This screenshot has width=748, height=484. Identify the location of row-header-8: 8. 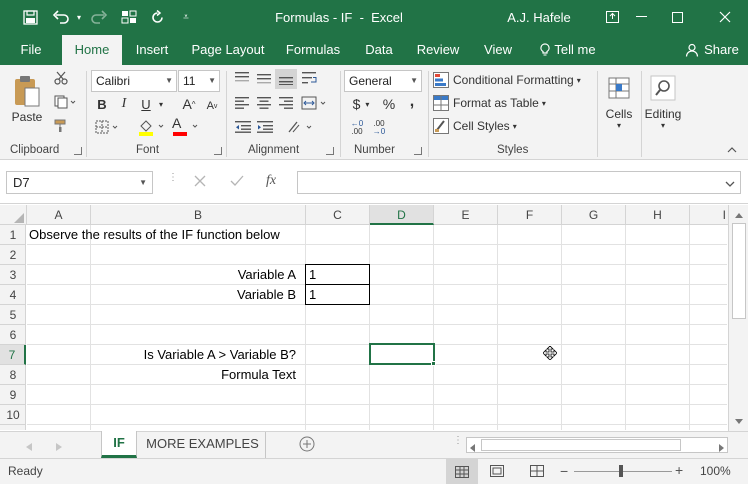
(13, 375).